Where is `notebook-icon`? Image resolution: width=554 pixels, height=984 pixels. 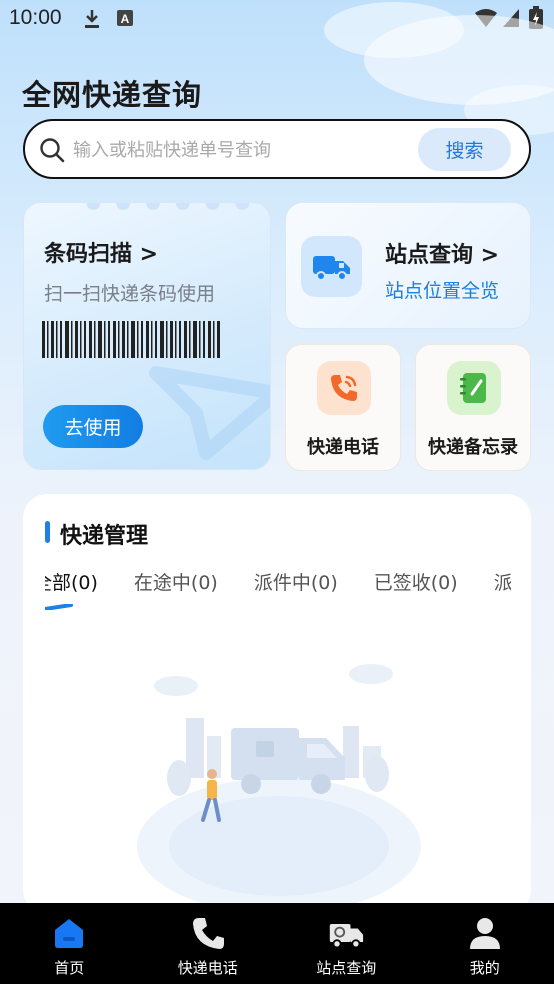 notebook-icon is located at coordinates (473, 388).